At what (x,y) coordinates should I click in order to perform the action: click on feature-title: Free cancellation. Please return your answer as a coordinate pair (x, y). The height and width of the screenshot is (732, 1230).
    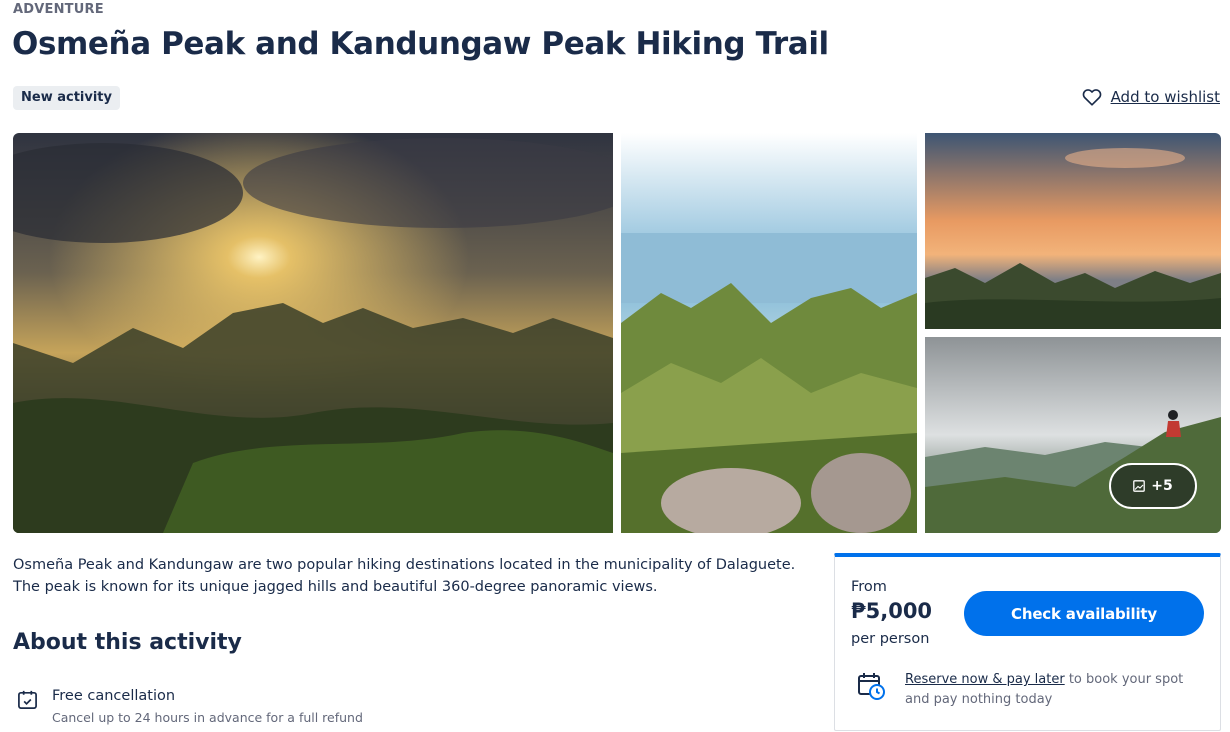
    Looking at the image, I should click on (114, 696).